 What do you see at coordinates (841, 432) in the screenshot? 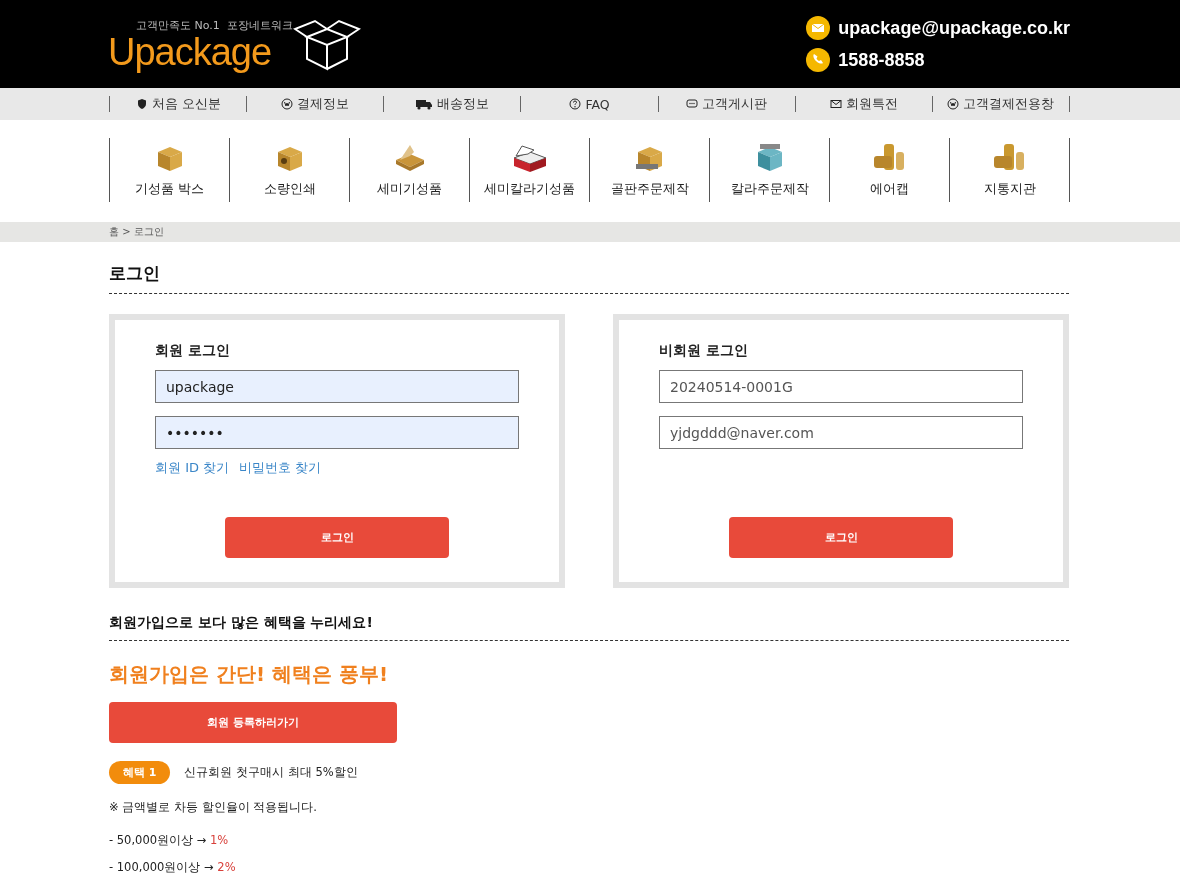
I see `email-field: yjdgddd@naver.com` at bounding box center [841, 432].